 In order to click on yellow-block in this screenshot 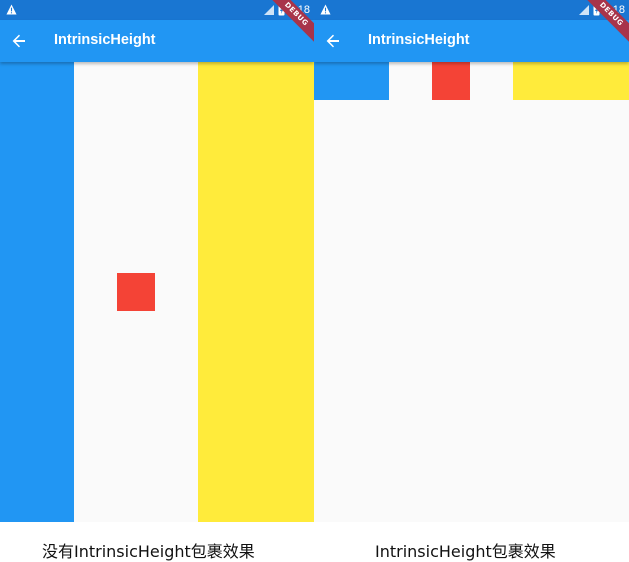, I will do `click(571, 81)`.